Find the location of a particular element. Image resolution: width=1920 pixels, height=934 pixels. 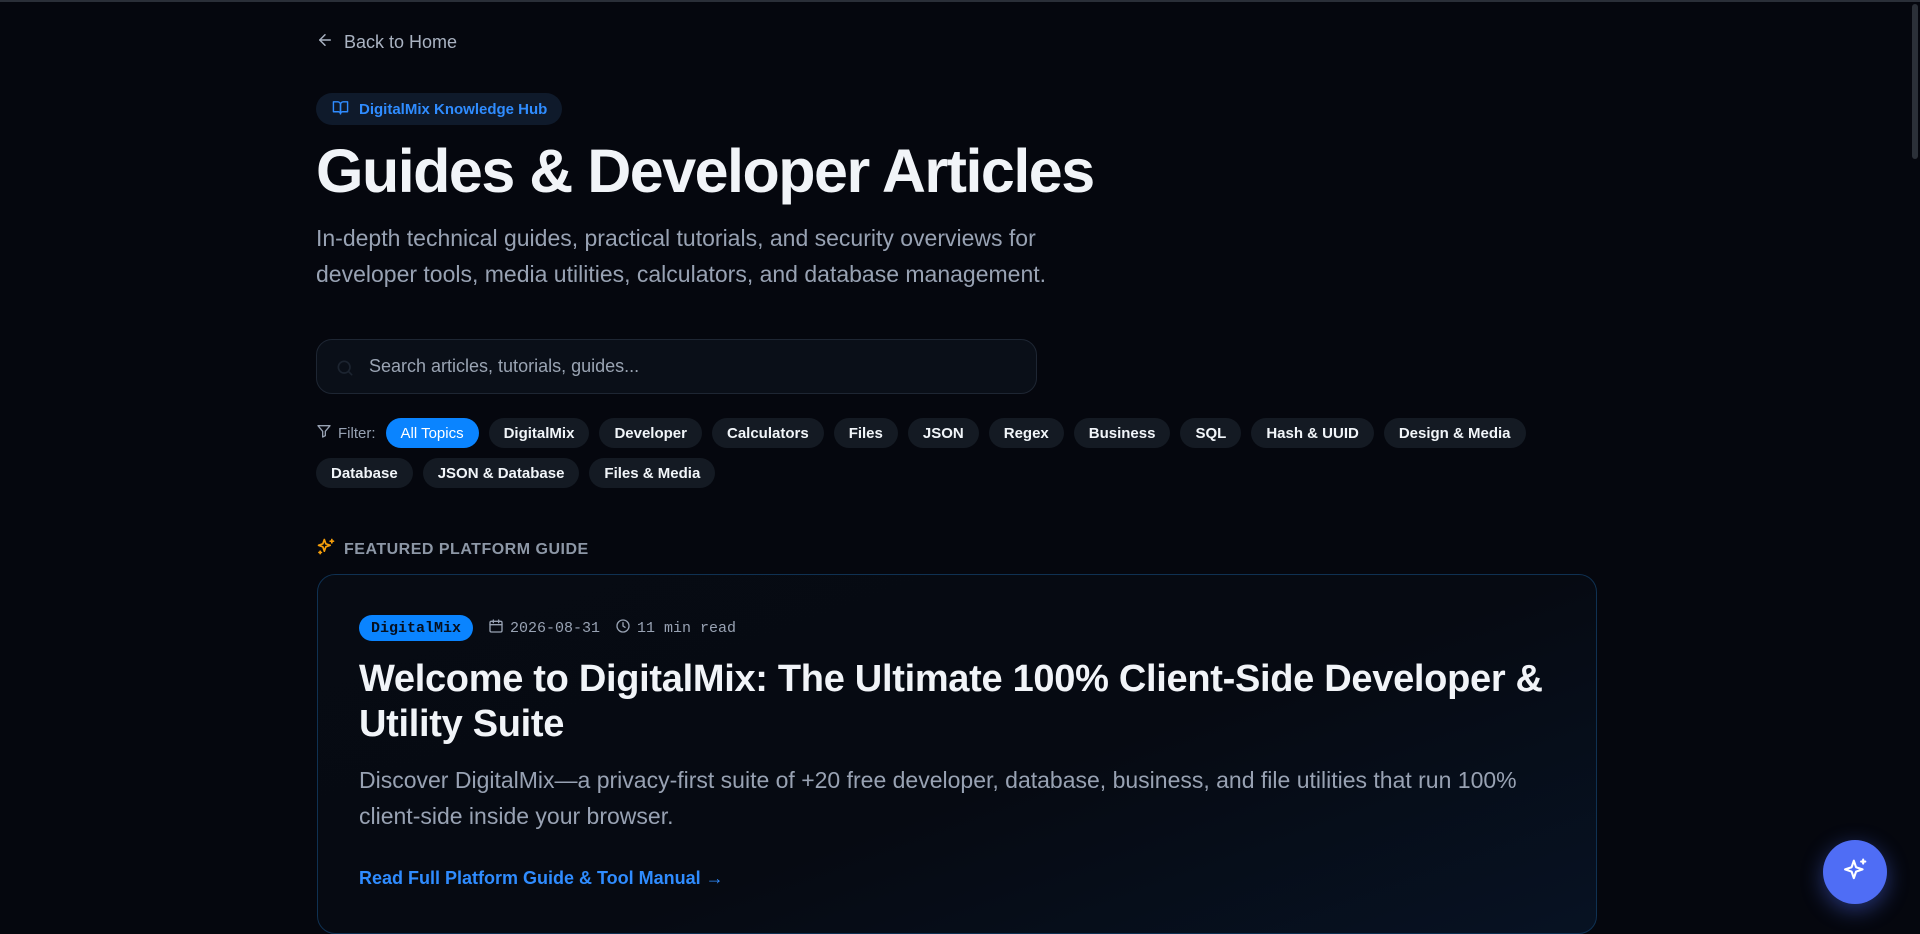

arrow-left-icon is located at coordinates (325, 42).